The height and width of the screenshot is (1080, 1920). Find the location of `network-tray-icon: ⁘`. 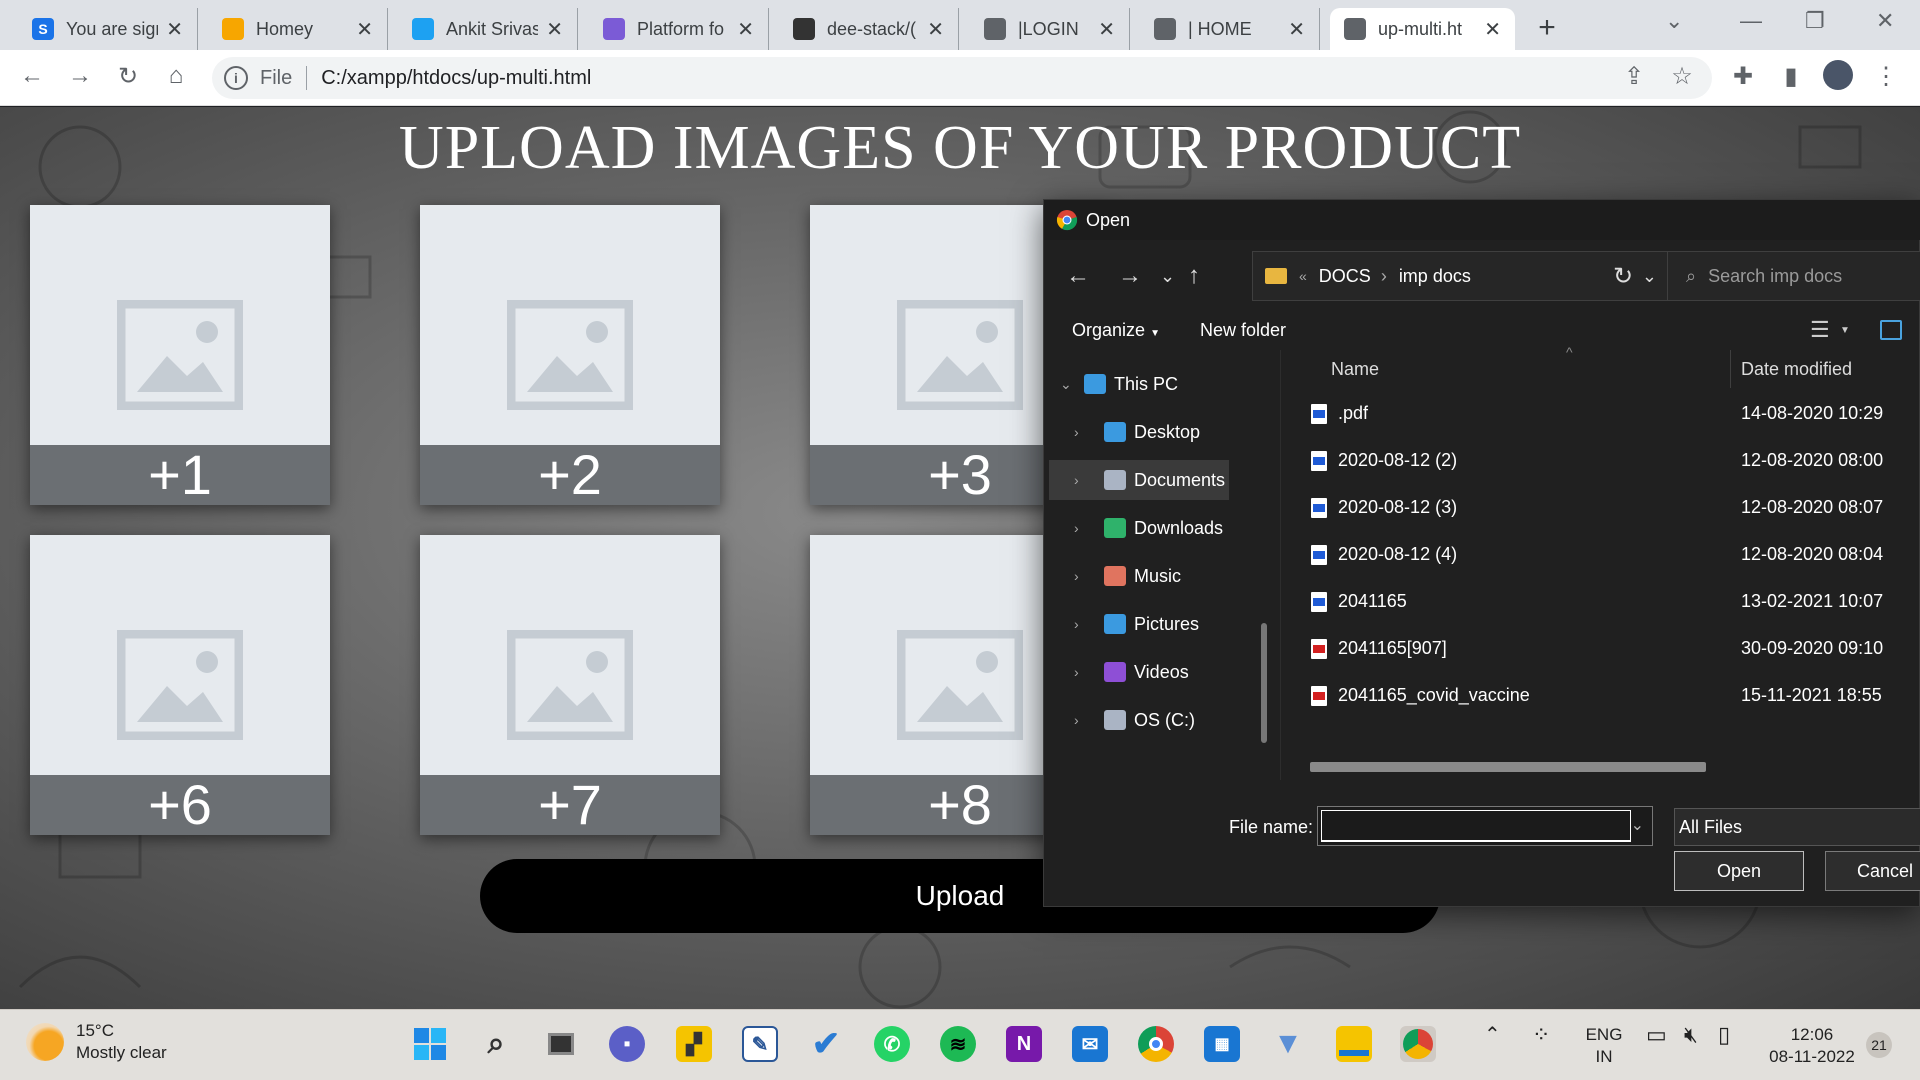

network-tray-icon: ⁘ is located at coordinates (1541, 1035).